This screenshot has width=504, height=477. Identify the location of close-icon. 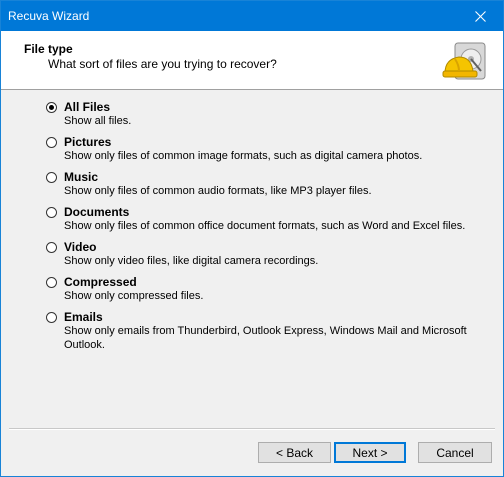
(480, 16).